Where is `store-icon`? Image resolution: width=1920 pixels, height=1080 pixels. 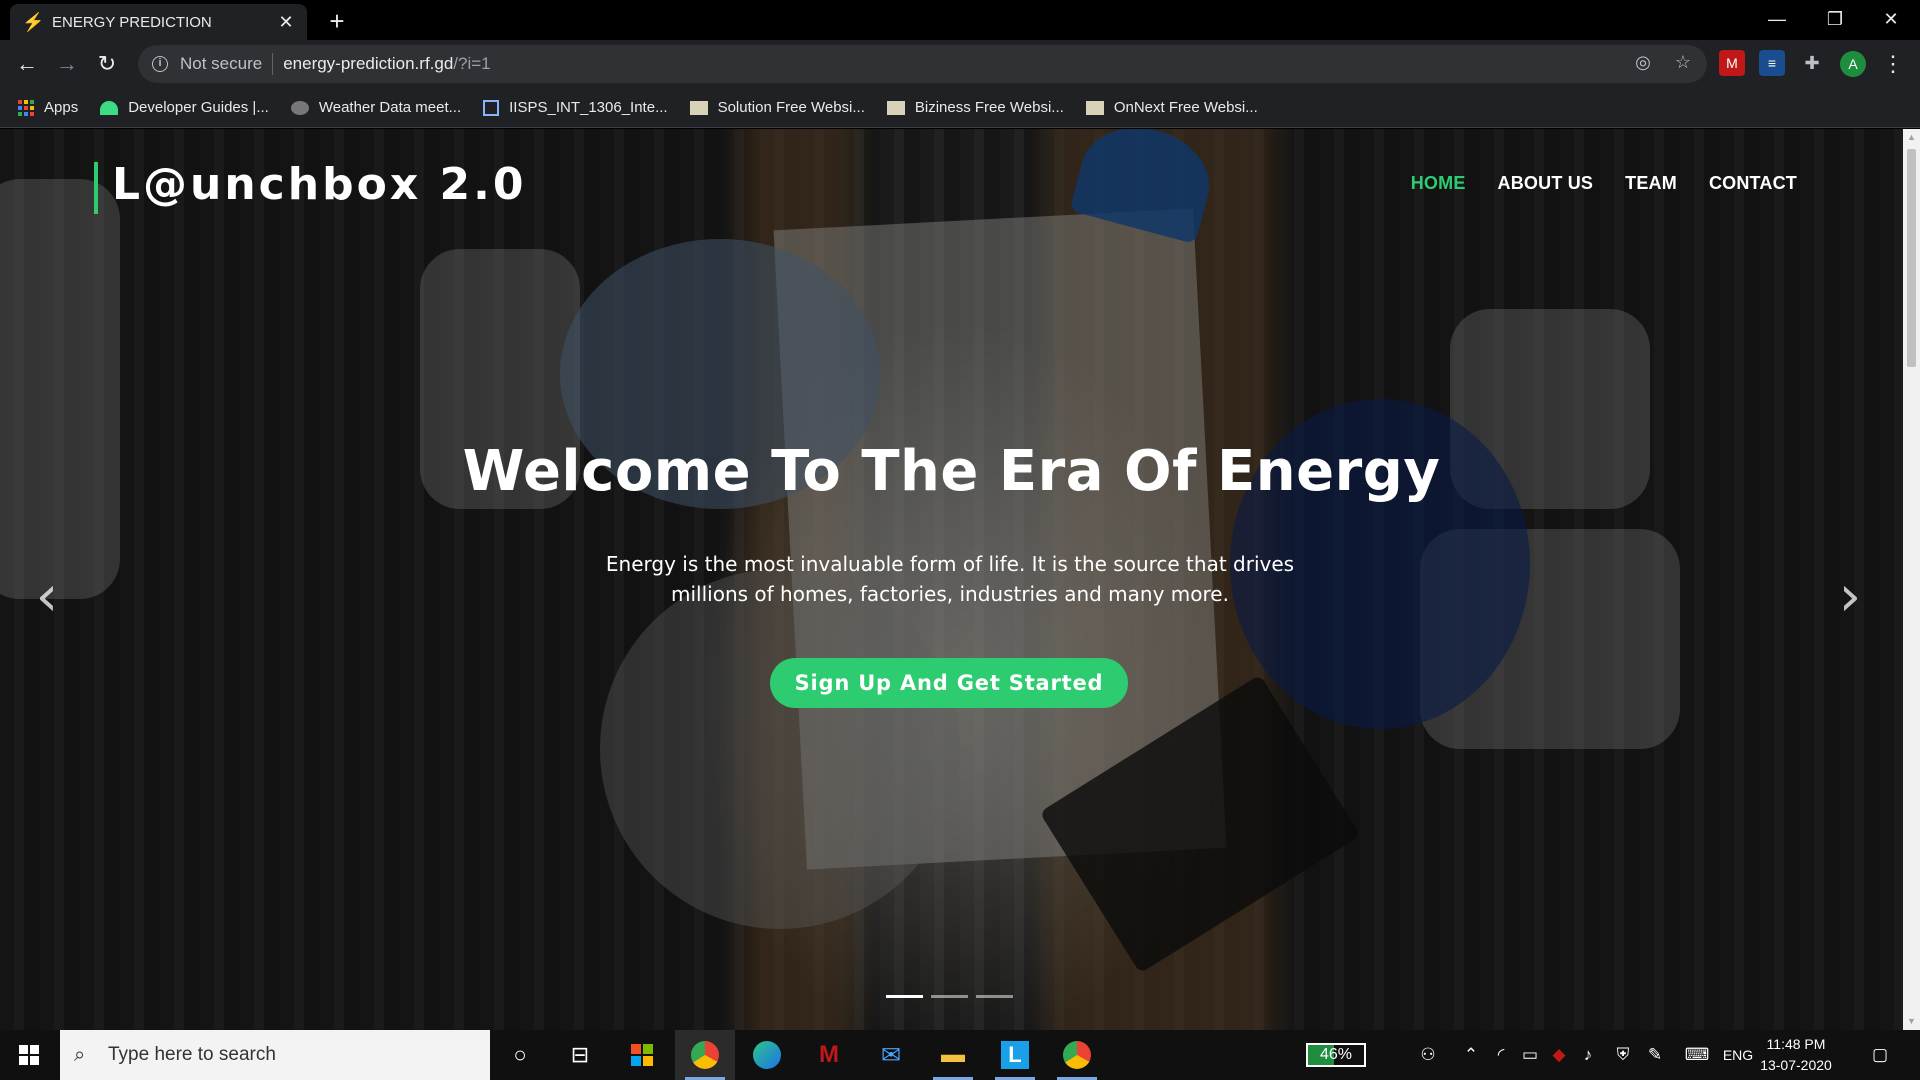
store-icon is located at coordinates (642, 1055).